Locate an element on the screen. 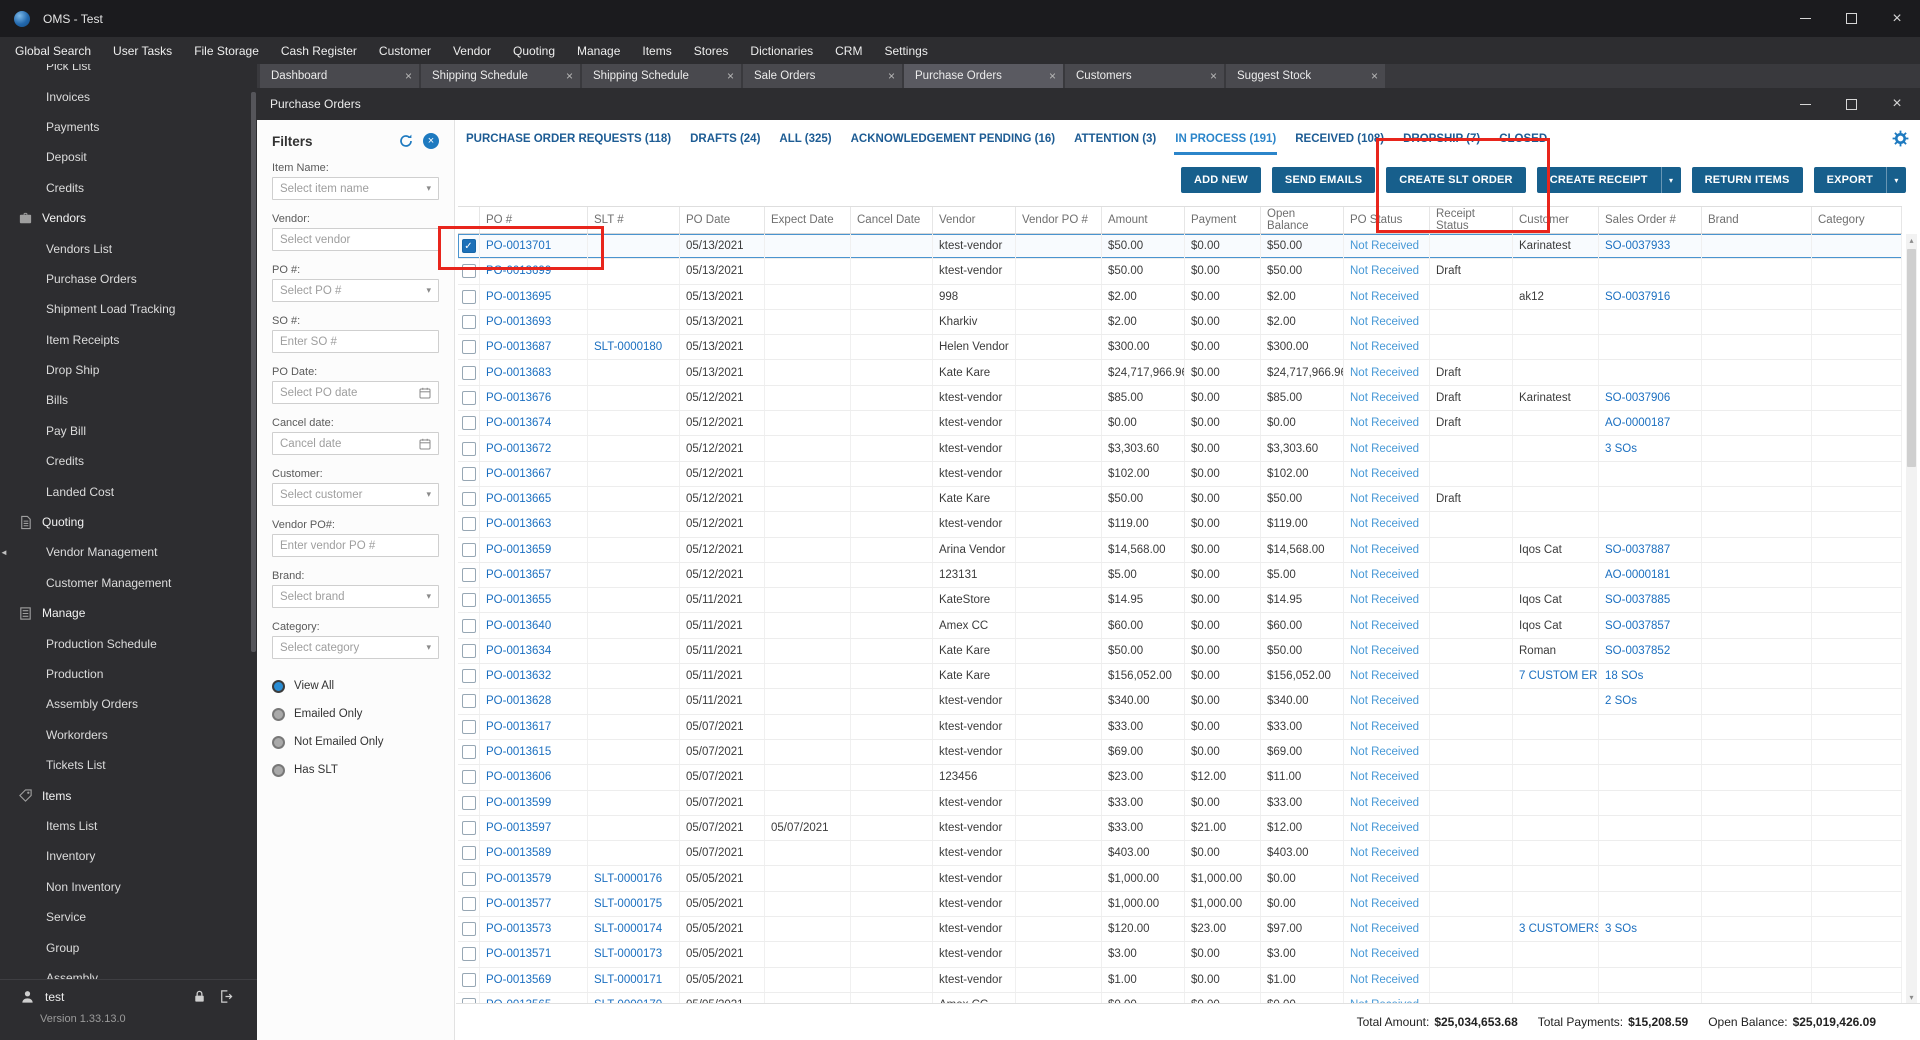  po-link: PO-0013577 is located at coordinates (518, 904).